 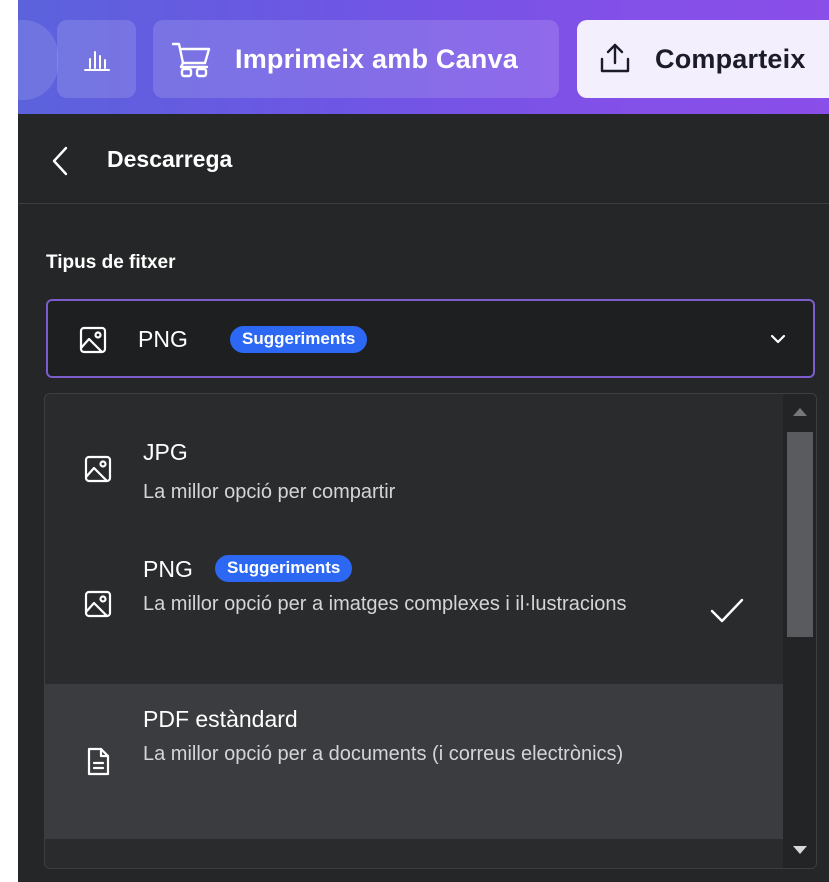 I want to click on bar-chart-icon, so click(x=96, y=61).